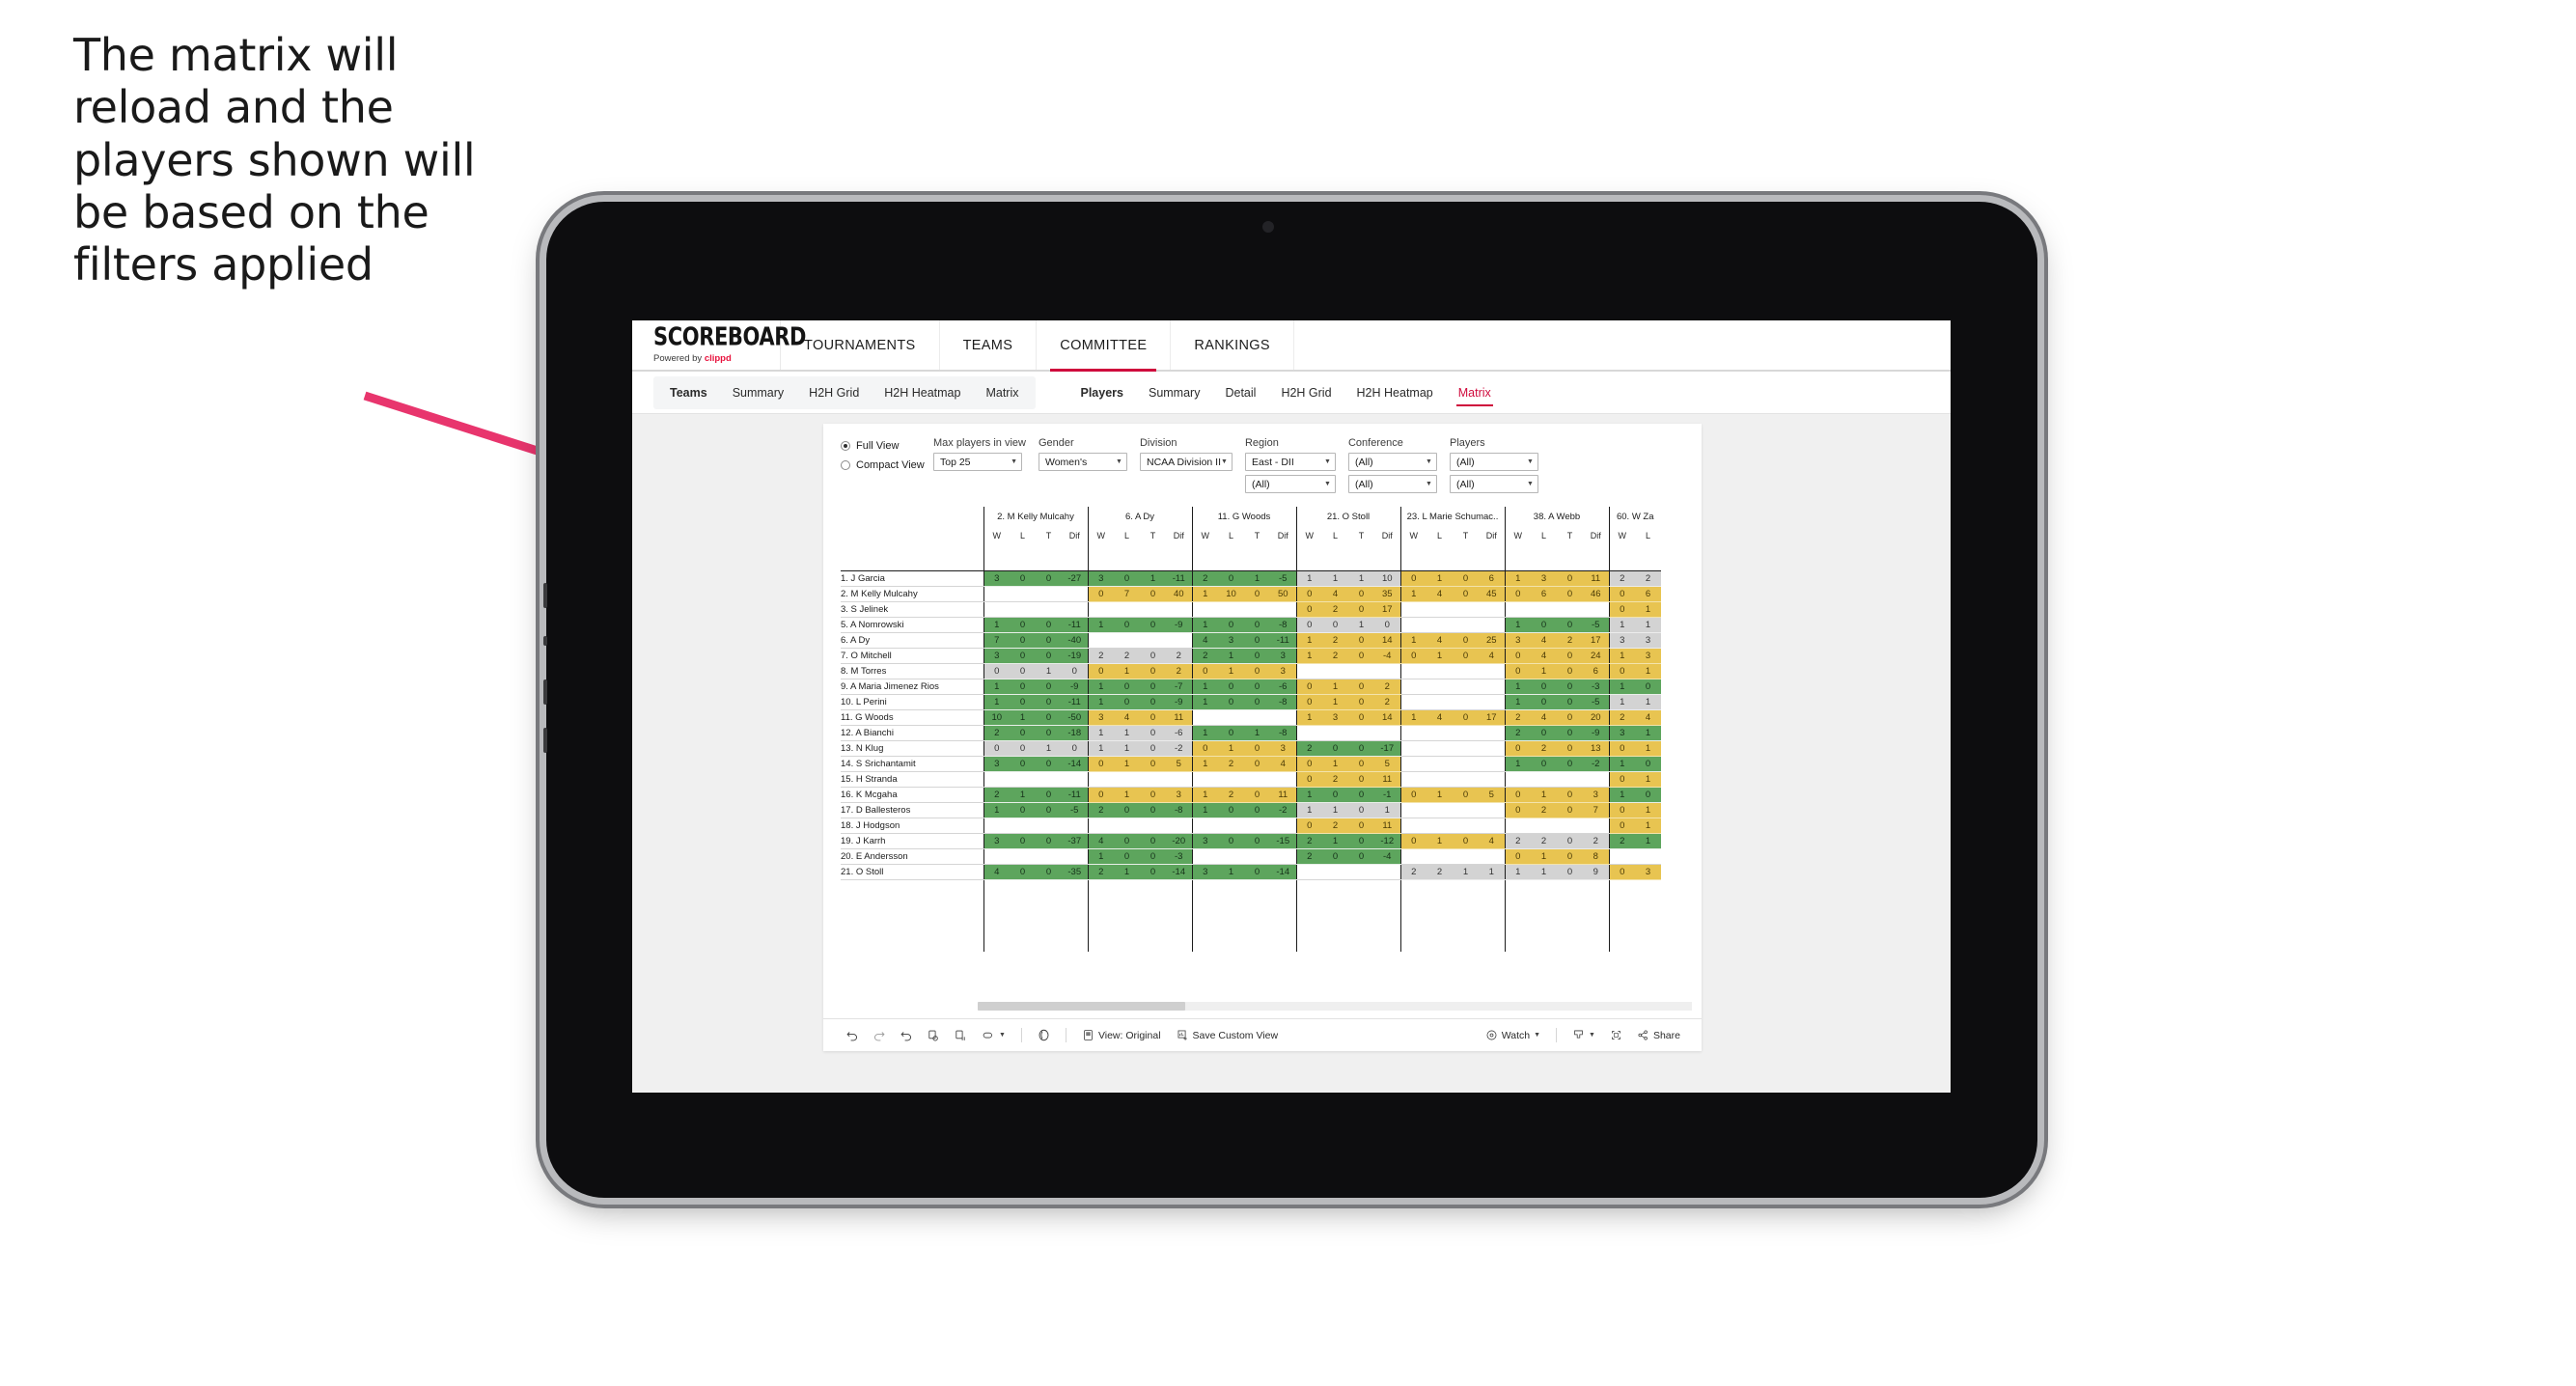 The image size is (2576, 1386). What do you see at coordinates (1492, 640) in the screenshot?
I see `matrix-cell: 25` at bounding box center [1492, 640].